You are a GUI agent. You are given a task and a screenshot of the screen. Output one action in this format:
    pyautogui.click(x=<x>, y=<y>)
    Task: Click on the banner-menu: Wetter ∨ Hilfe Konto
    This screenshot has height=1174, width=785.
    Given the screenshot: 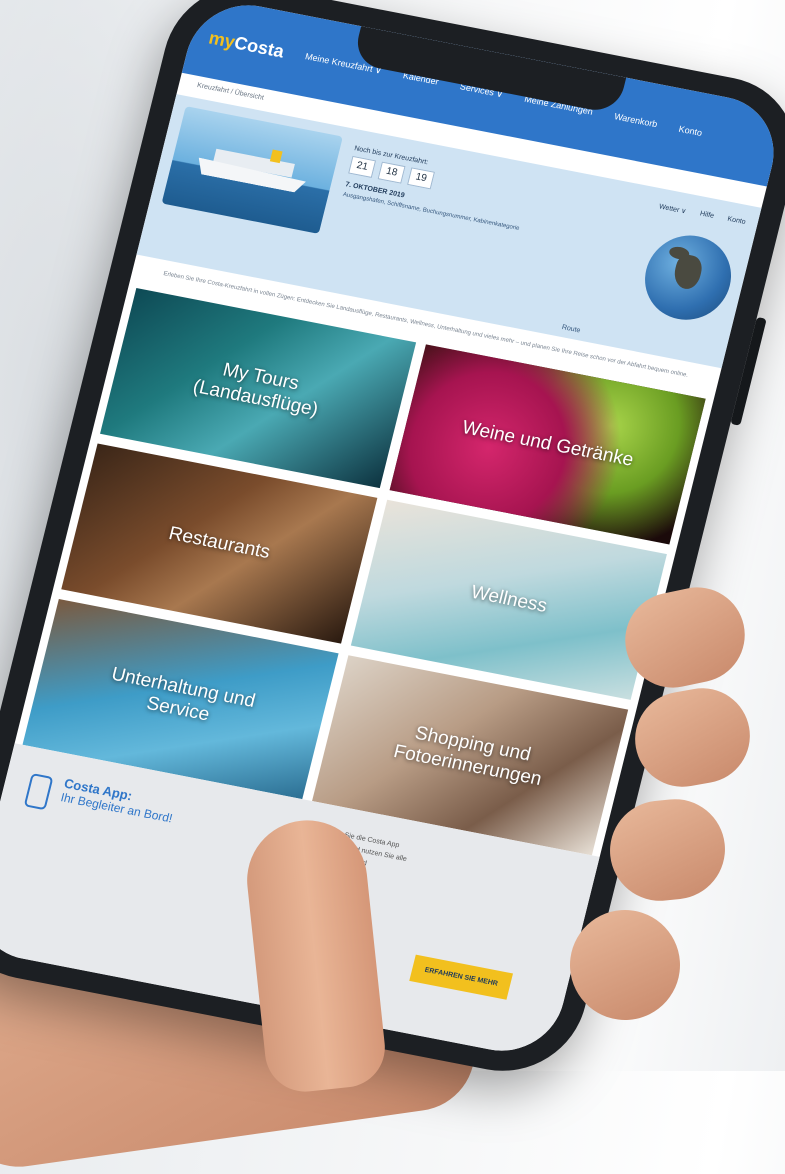 What is the action you would take?
    pyautogui.click(x=702, y=214)
    